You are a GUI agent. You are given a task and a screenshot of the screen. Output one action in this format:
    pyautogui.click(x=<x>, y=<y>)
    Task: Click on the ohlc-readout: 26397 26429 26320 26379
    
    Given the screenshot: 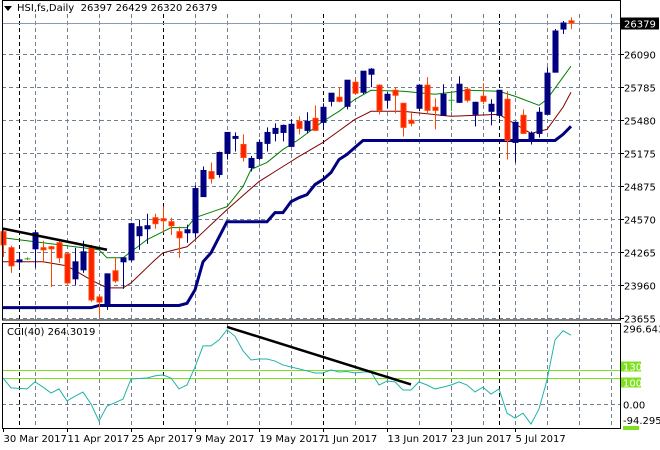 What is the action you would take?
    pyautogui.click(x=149, y=8)
    